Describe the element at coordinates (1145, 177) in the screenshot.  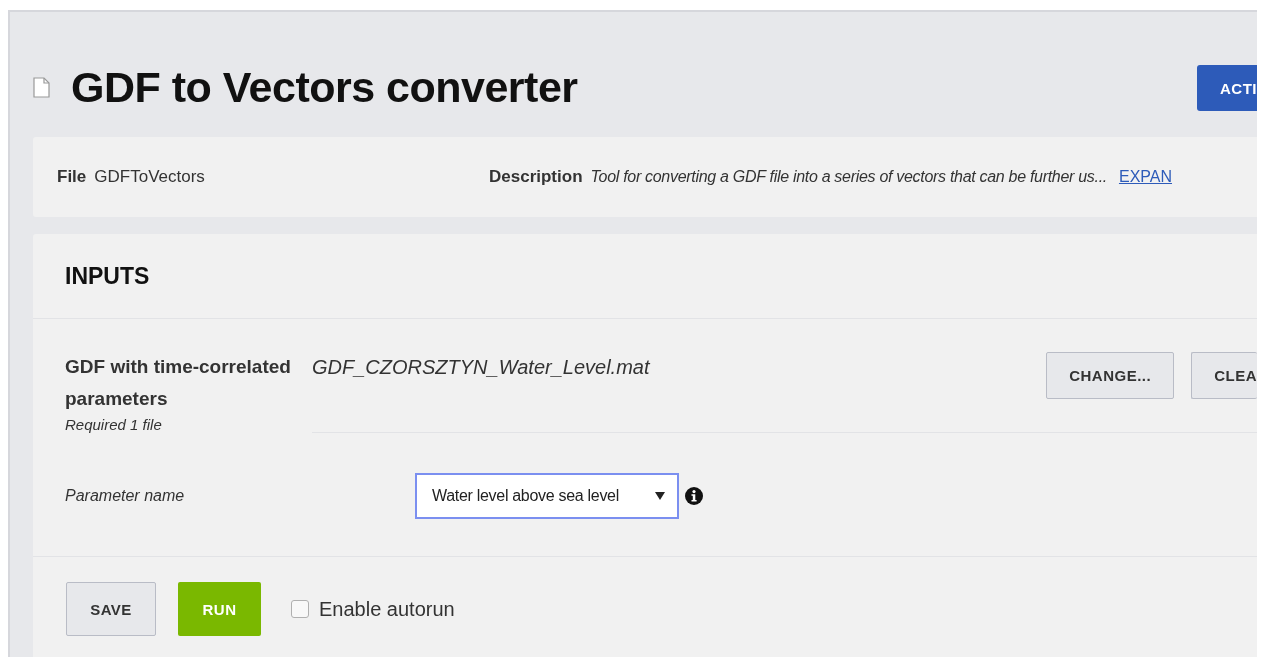
I see `expand-link: EXPAN` at that location.